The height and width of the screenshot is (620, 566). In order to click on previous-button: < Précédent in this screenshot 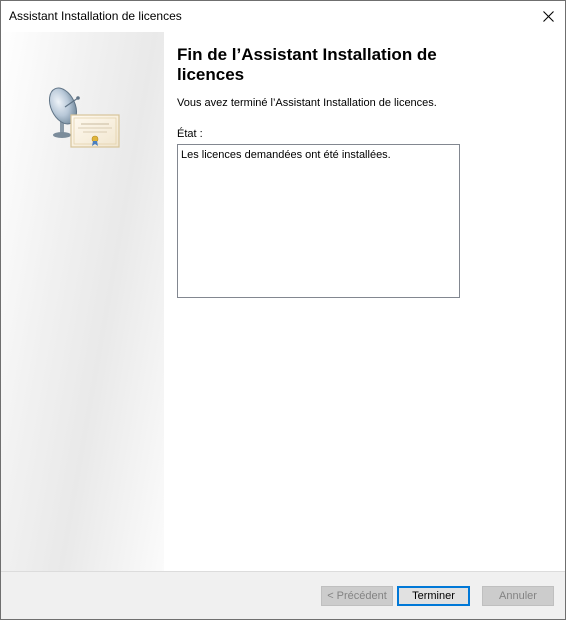, I will do `click(357, 596)`.